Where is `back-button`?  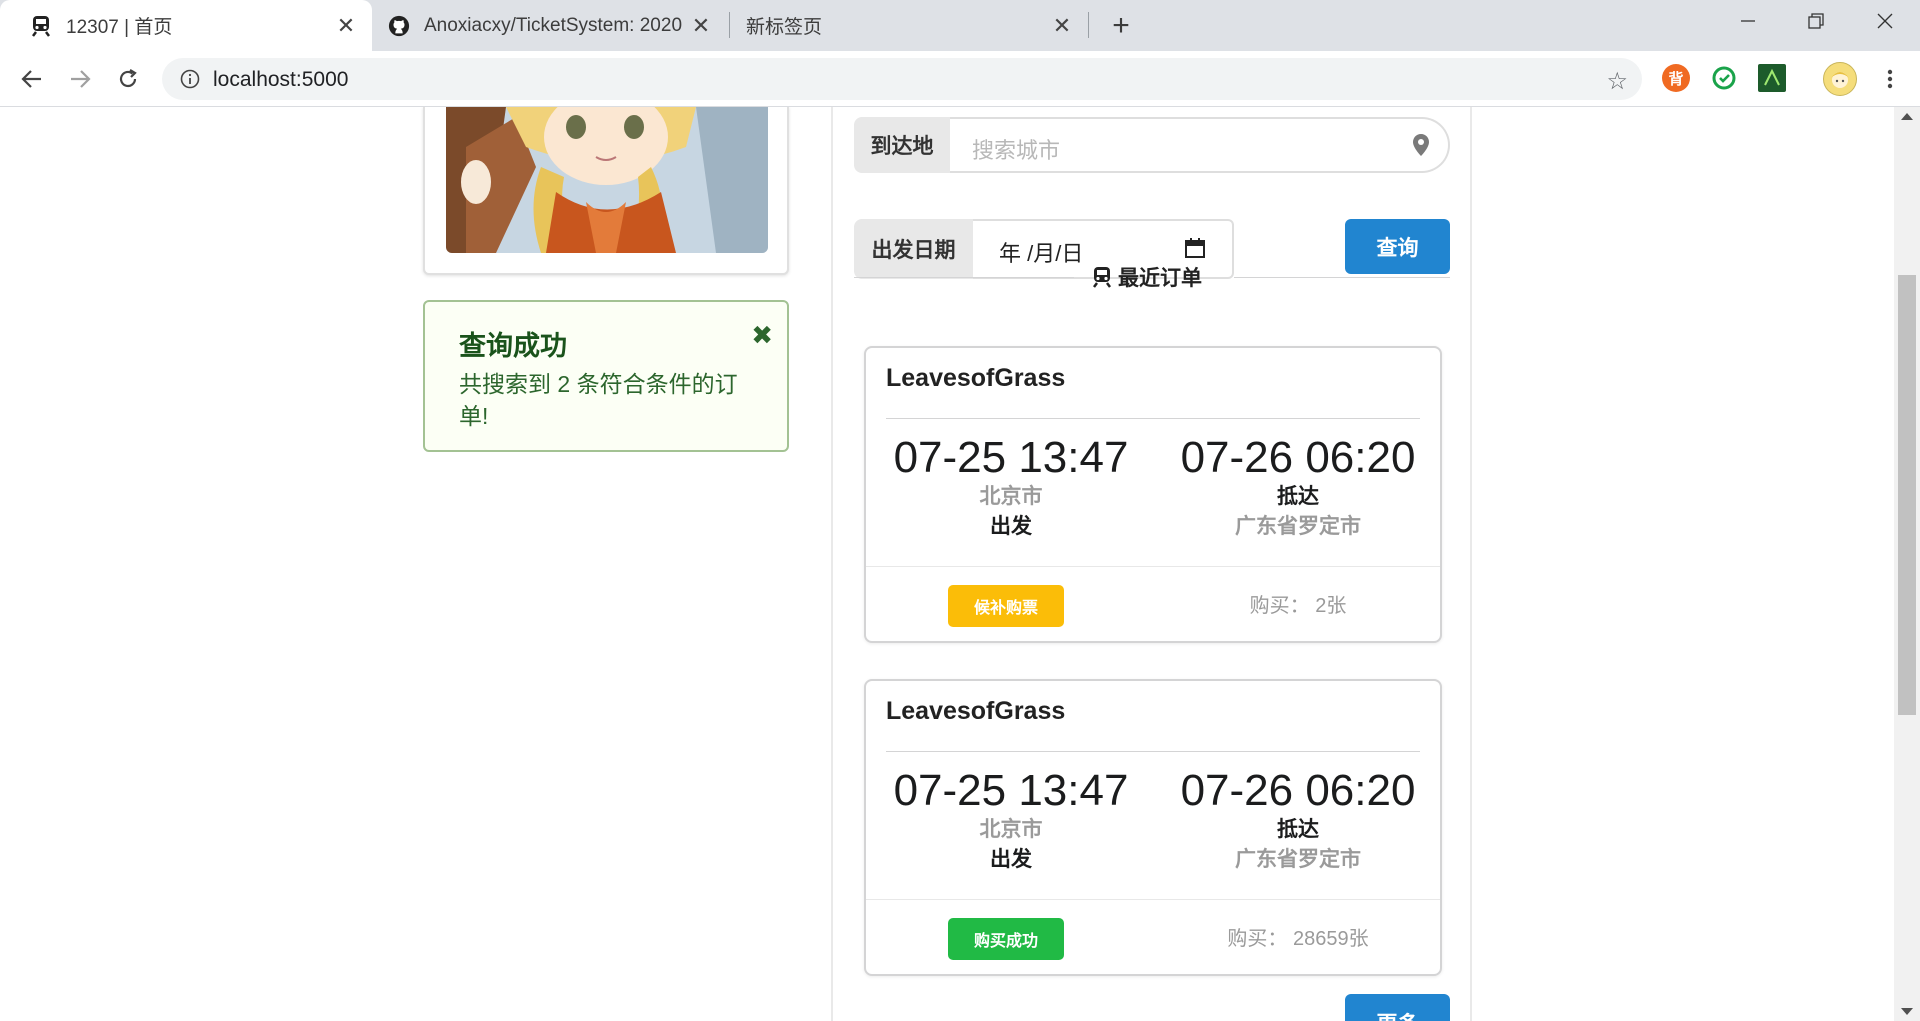 back-button is located at coordinates (32, 79).